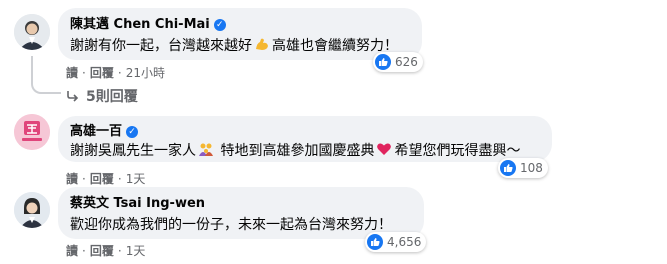 This screenshot has width=667, height=264. What do you see at coordinates (295, 150) in the screenshot?
I see `comment-text: 謝謝吳鳳先生一家人 特地到高雄參加國慶盛典 希望您們玩得盡興～` at bounding box center [295, 150].